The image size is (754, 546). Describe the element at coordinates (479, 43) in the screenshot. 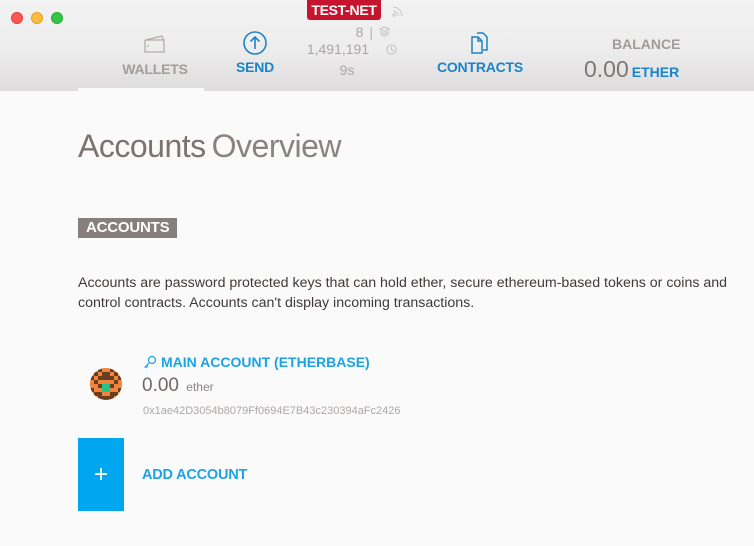

I see `contracts-icon` at that location.